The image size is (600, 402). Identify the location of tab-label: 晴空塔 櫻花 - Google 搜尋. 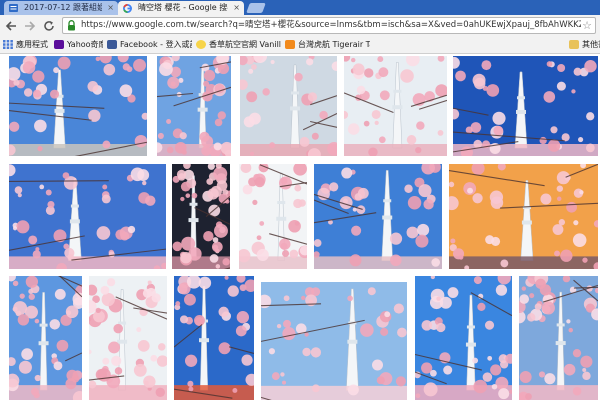
(183, 7).